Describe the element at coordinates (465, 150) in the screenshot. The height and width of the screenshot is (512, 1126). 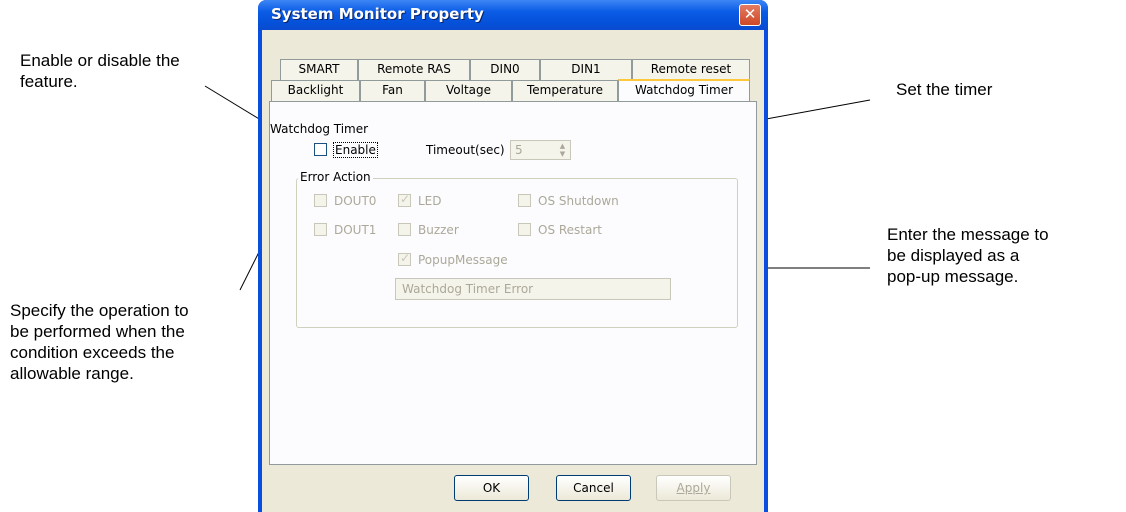
I see `timeout-label: Timeout(sec)` at that location.